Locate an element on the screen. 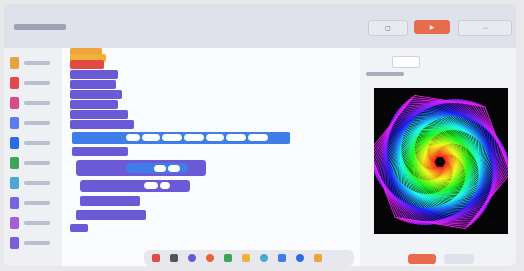 The height and width of the screenshot is (271, 524). save-icon: ▢ is located at coordinates (388, 28).